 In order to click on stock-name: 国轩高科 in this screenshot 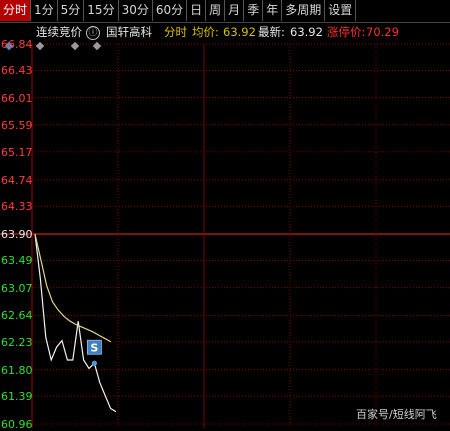, I will do `click(129, 32)`.